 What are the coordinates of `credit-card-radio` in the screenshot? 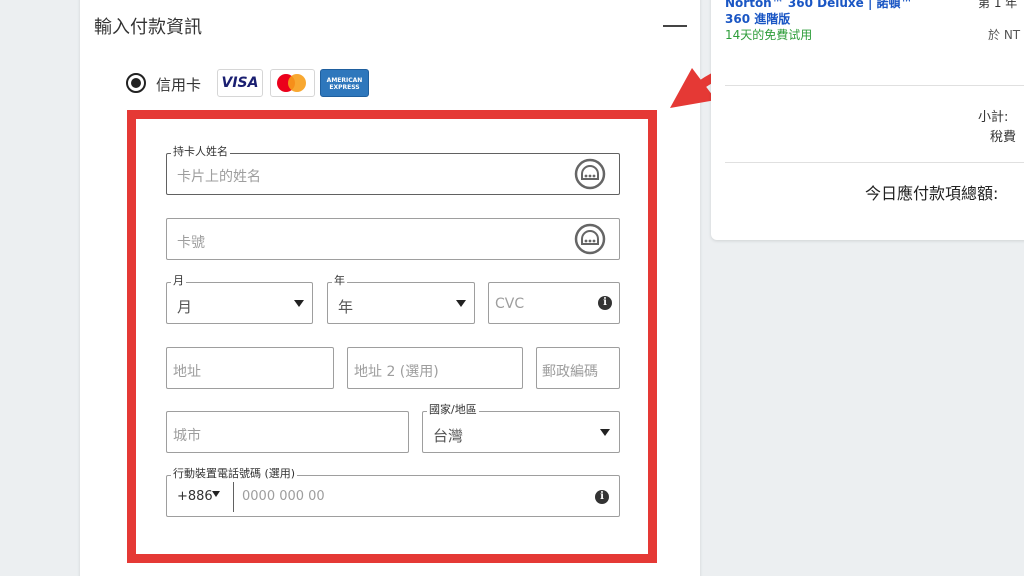 It's located at (136, 83).